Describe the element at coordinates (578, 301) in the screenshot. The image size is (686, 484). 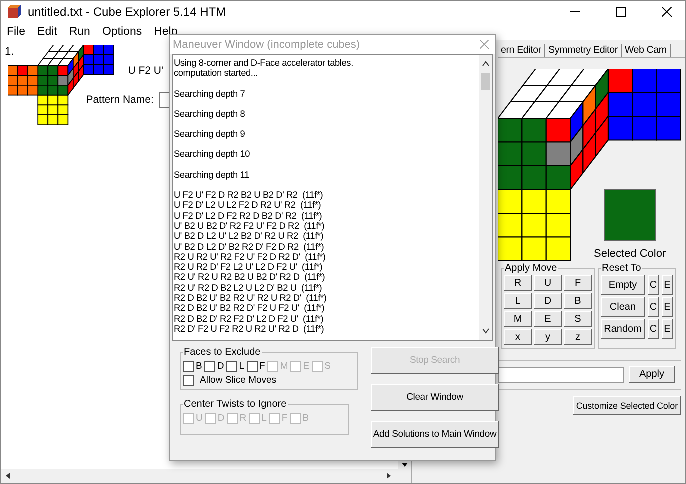
I see `move-button: B` at that location.